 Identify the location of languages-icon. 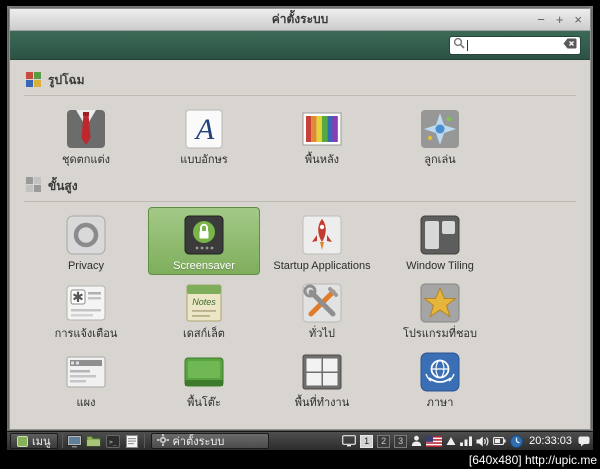
(440, 372).